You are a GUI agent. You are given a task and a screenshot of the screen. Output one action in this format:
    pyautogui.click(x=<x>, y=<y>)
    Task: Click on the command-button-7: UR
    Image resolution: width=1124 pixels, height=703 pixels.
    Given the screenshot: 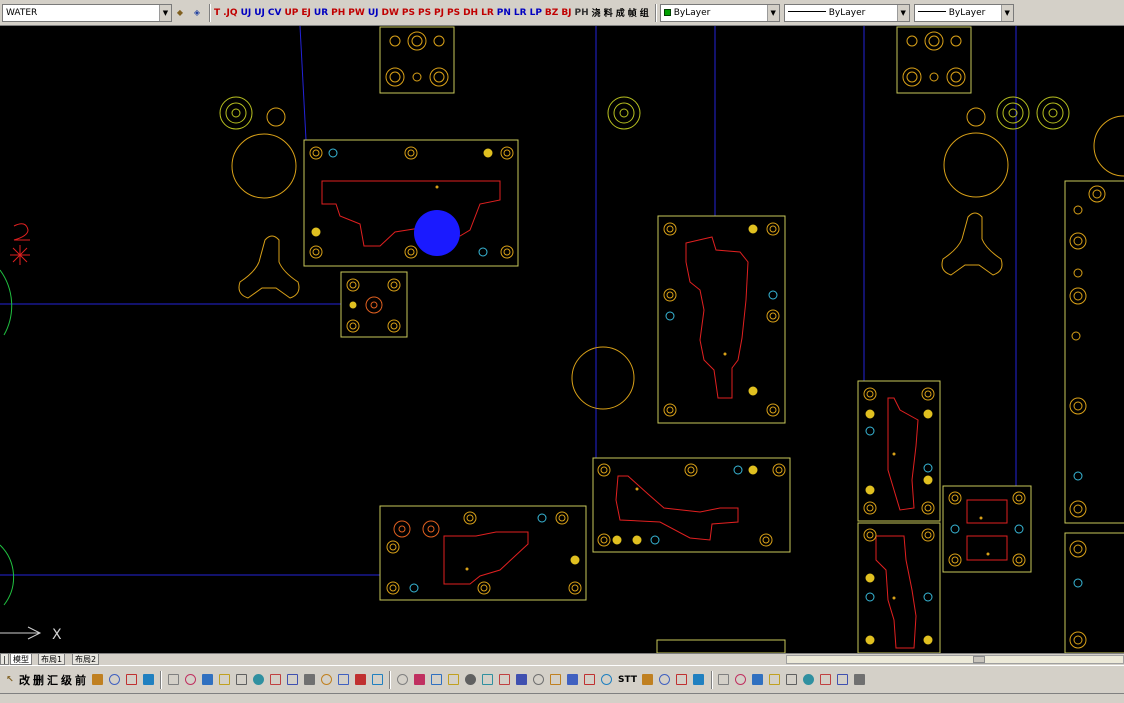 What is the action you would take?
    pyautogui.click(x=321, y=13)
    